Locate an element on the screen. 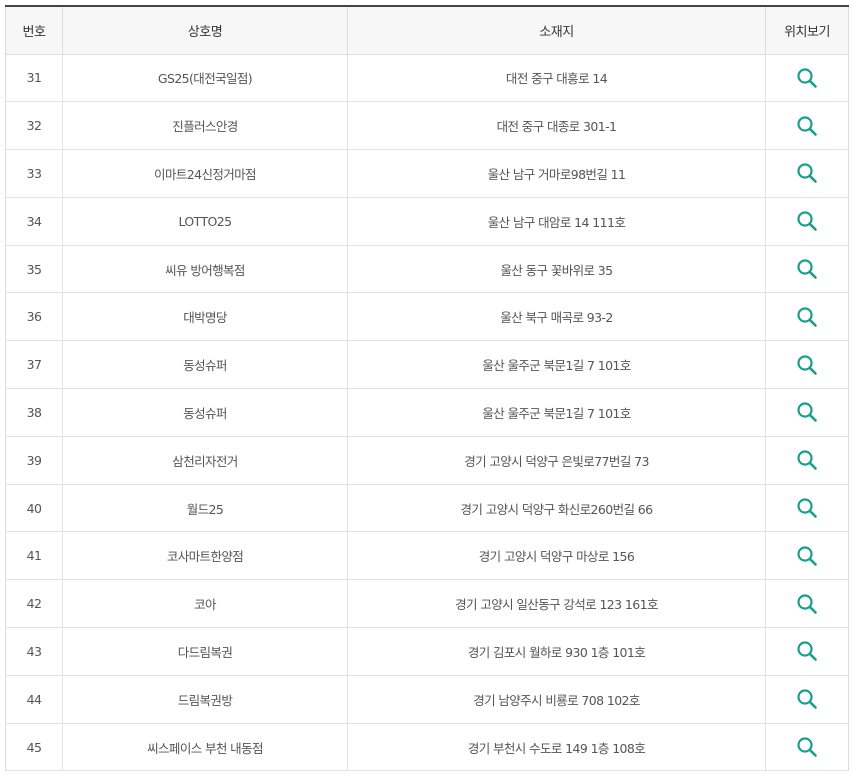  table-row: 43 다드림복권 경기 김포시 월하로 930 1층 101호 is located at coordinates (427, 651).